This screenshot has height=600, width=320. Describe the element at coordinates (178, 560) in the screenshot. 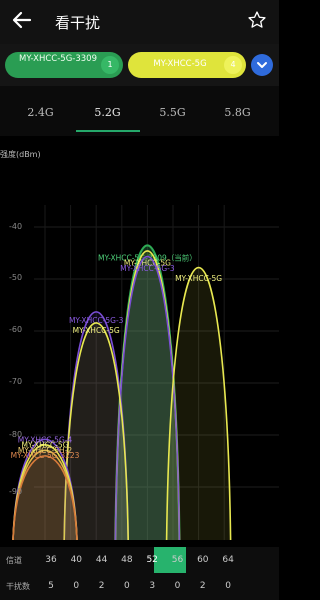

I see `channel-cell: 56` at that location.